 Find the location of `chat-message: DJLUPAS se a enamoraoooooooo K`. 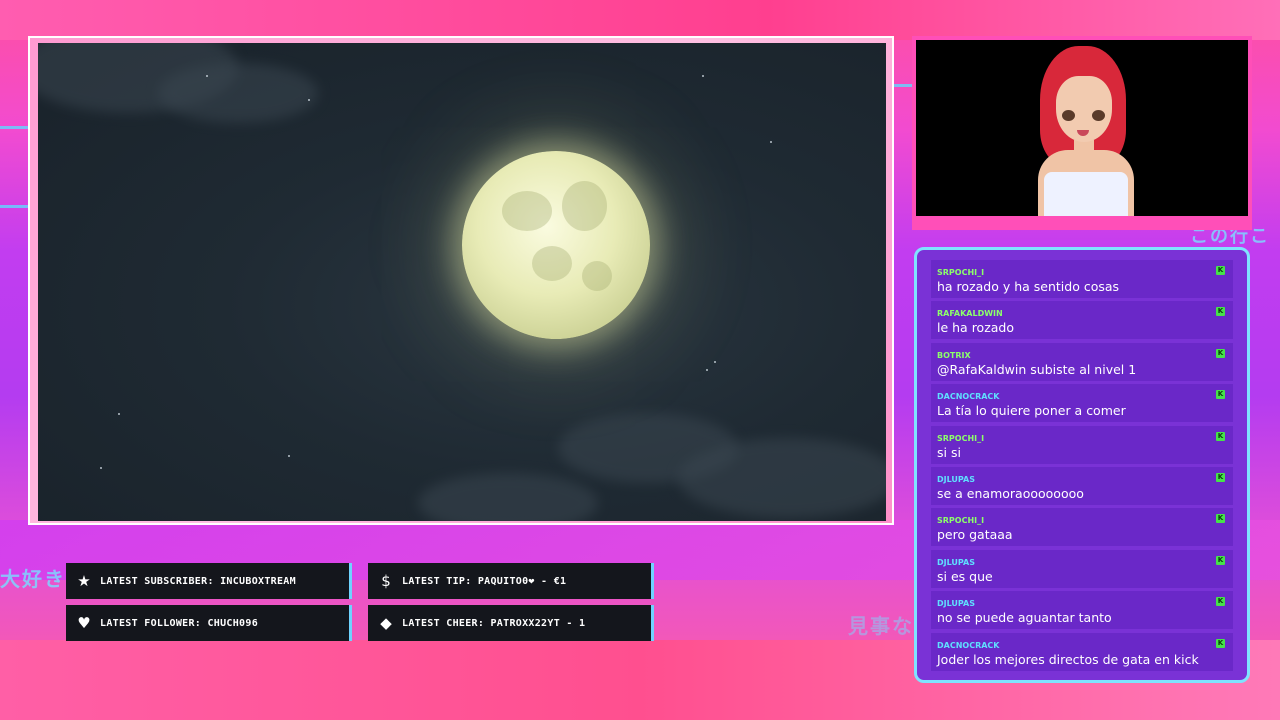

chat-message: DJLUPAS se a enamoraoooooooo K is located at coordinates (1082, 485).